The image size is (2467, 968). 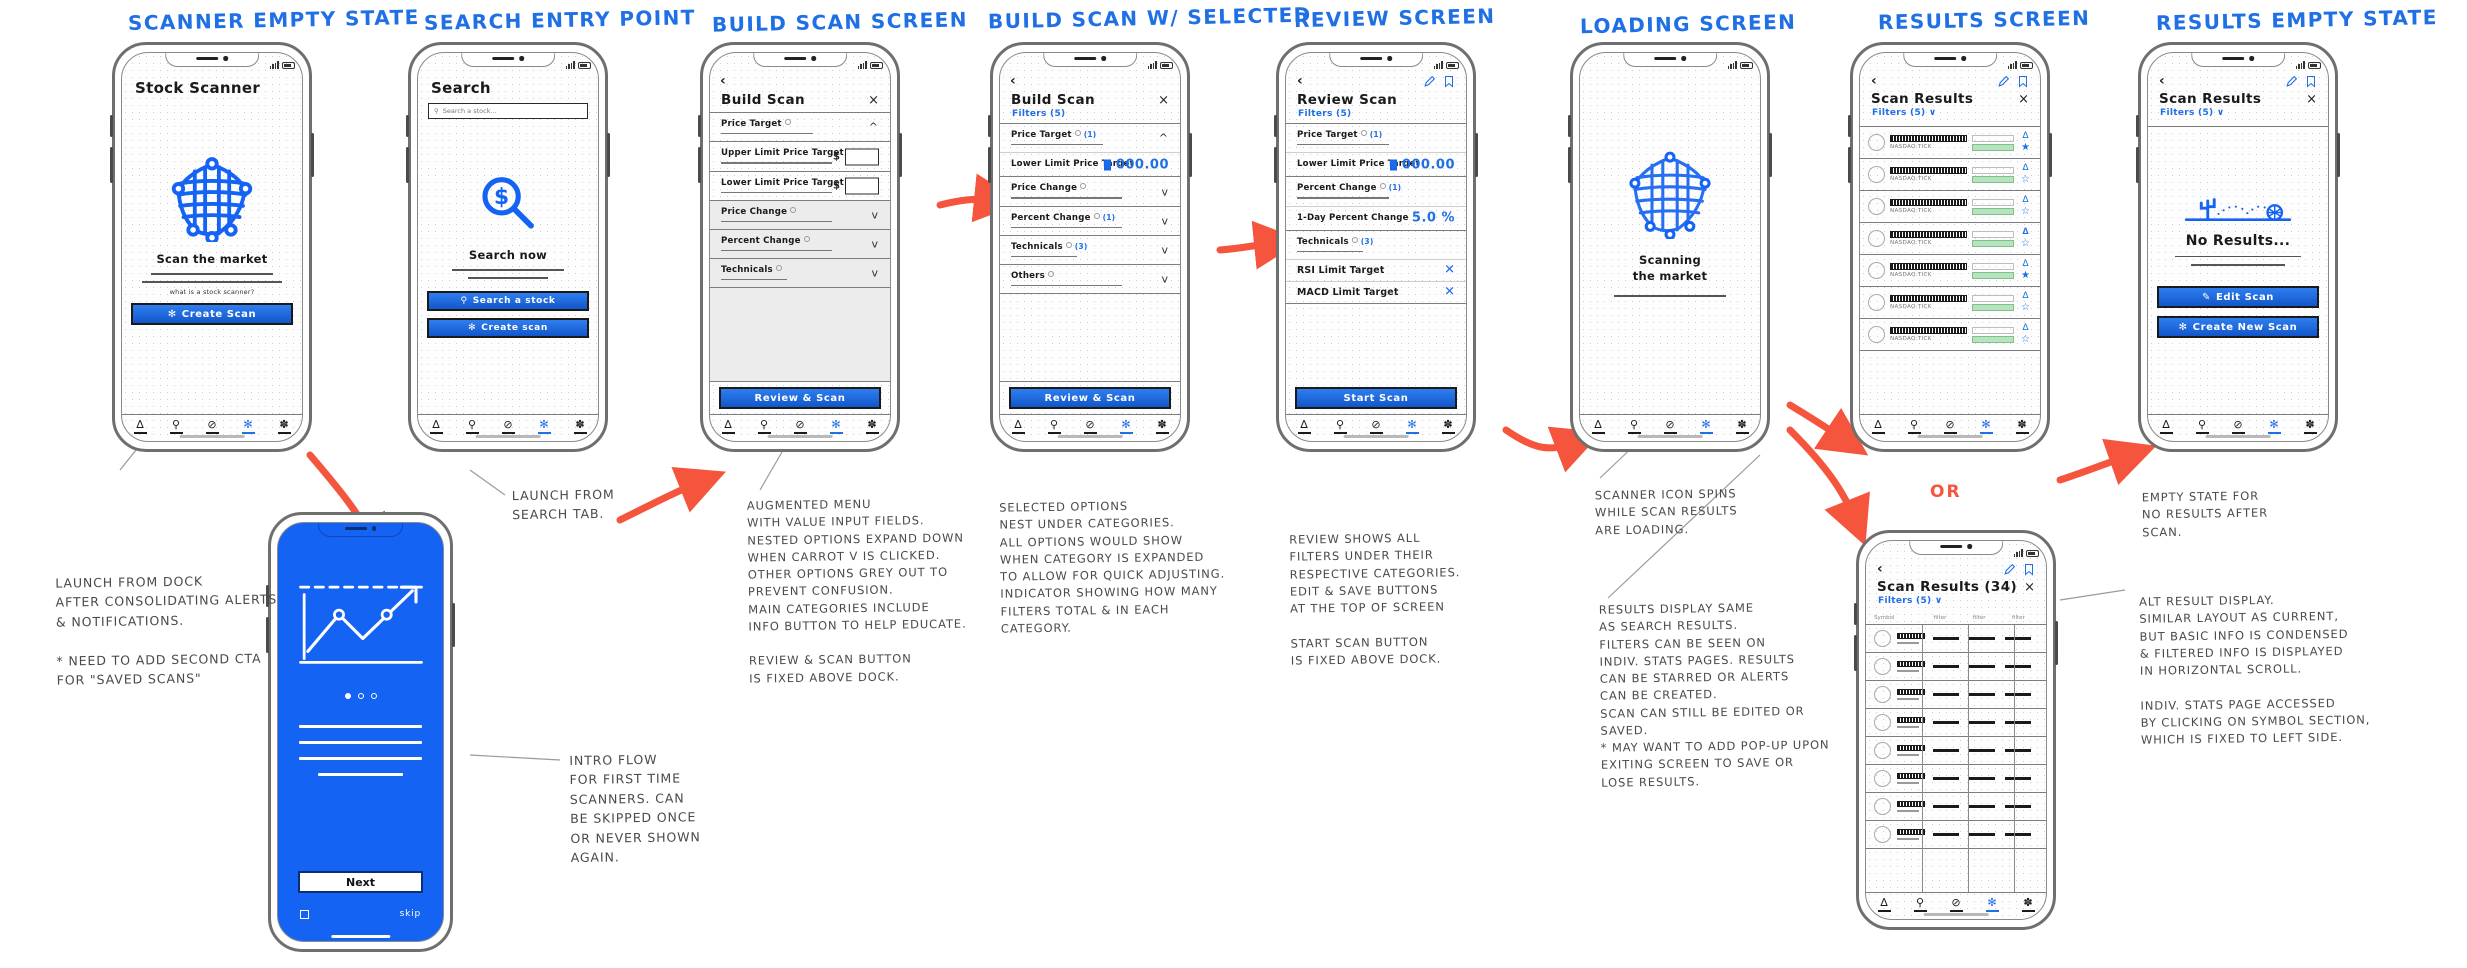 I want to click on start-scan-button: Start Scan, so click(x=1376, y=398).